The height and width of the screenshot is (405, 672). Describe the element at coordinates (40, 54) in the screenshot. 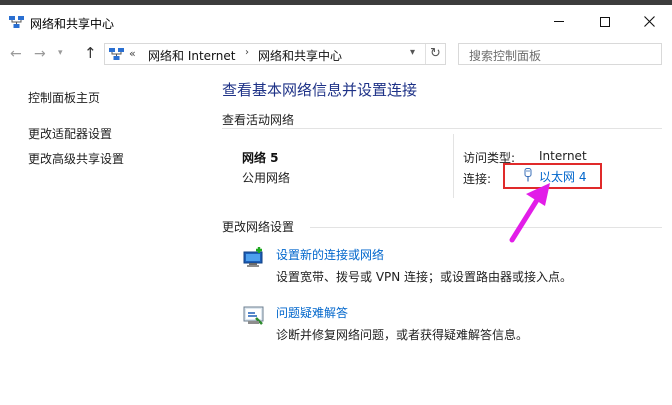

I see `forward-button: →` at that location.